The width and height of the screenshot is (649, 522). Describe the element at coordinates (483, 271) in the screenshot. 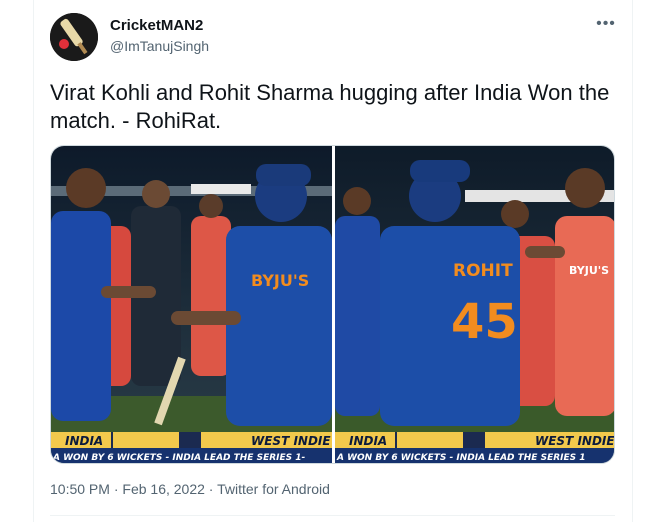

I see `jersey-name: ROHIT` at that location.